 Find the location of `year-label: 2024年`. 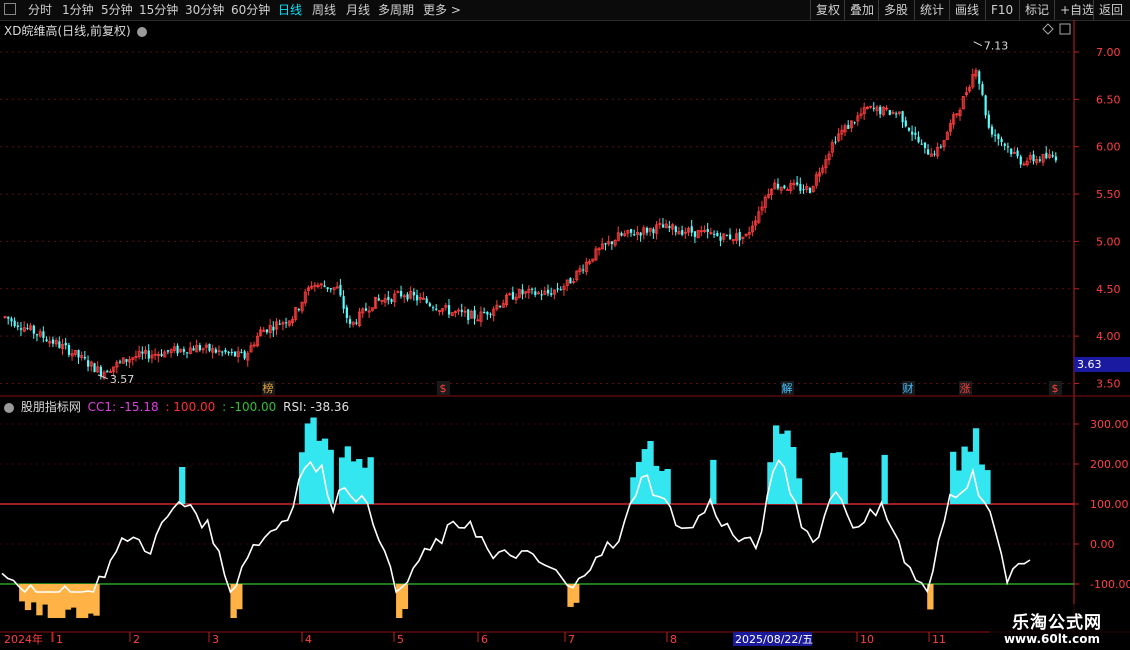

year-label: 2024年 is located at coordinates (23, 639).